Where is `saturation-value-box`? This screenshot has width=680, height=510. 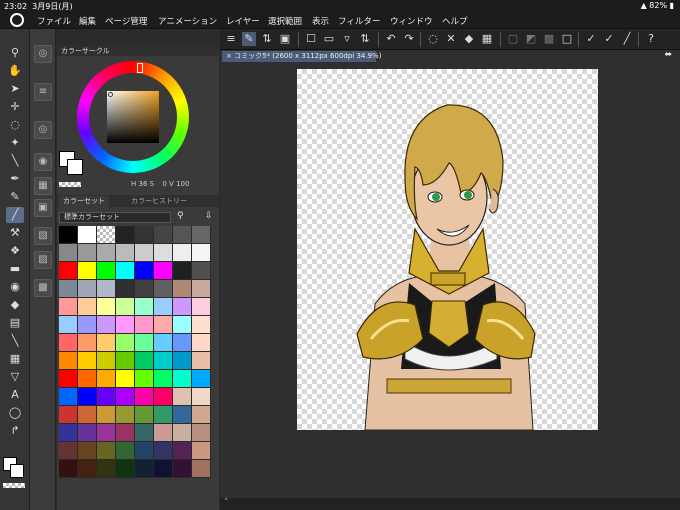 saturation-value-box is located at coordinates (133, 117).